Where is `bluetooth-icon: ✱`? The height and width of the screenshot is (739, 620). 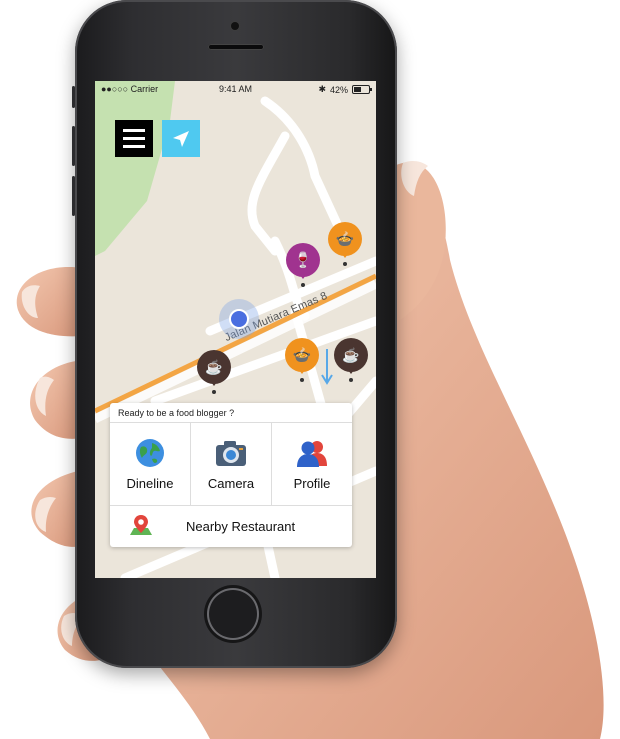
bluetooth-icon: ✱ is located at coordinates (322, 89).